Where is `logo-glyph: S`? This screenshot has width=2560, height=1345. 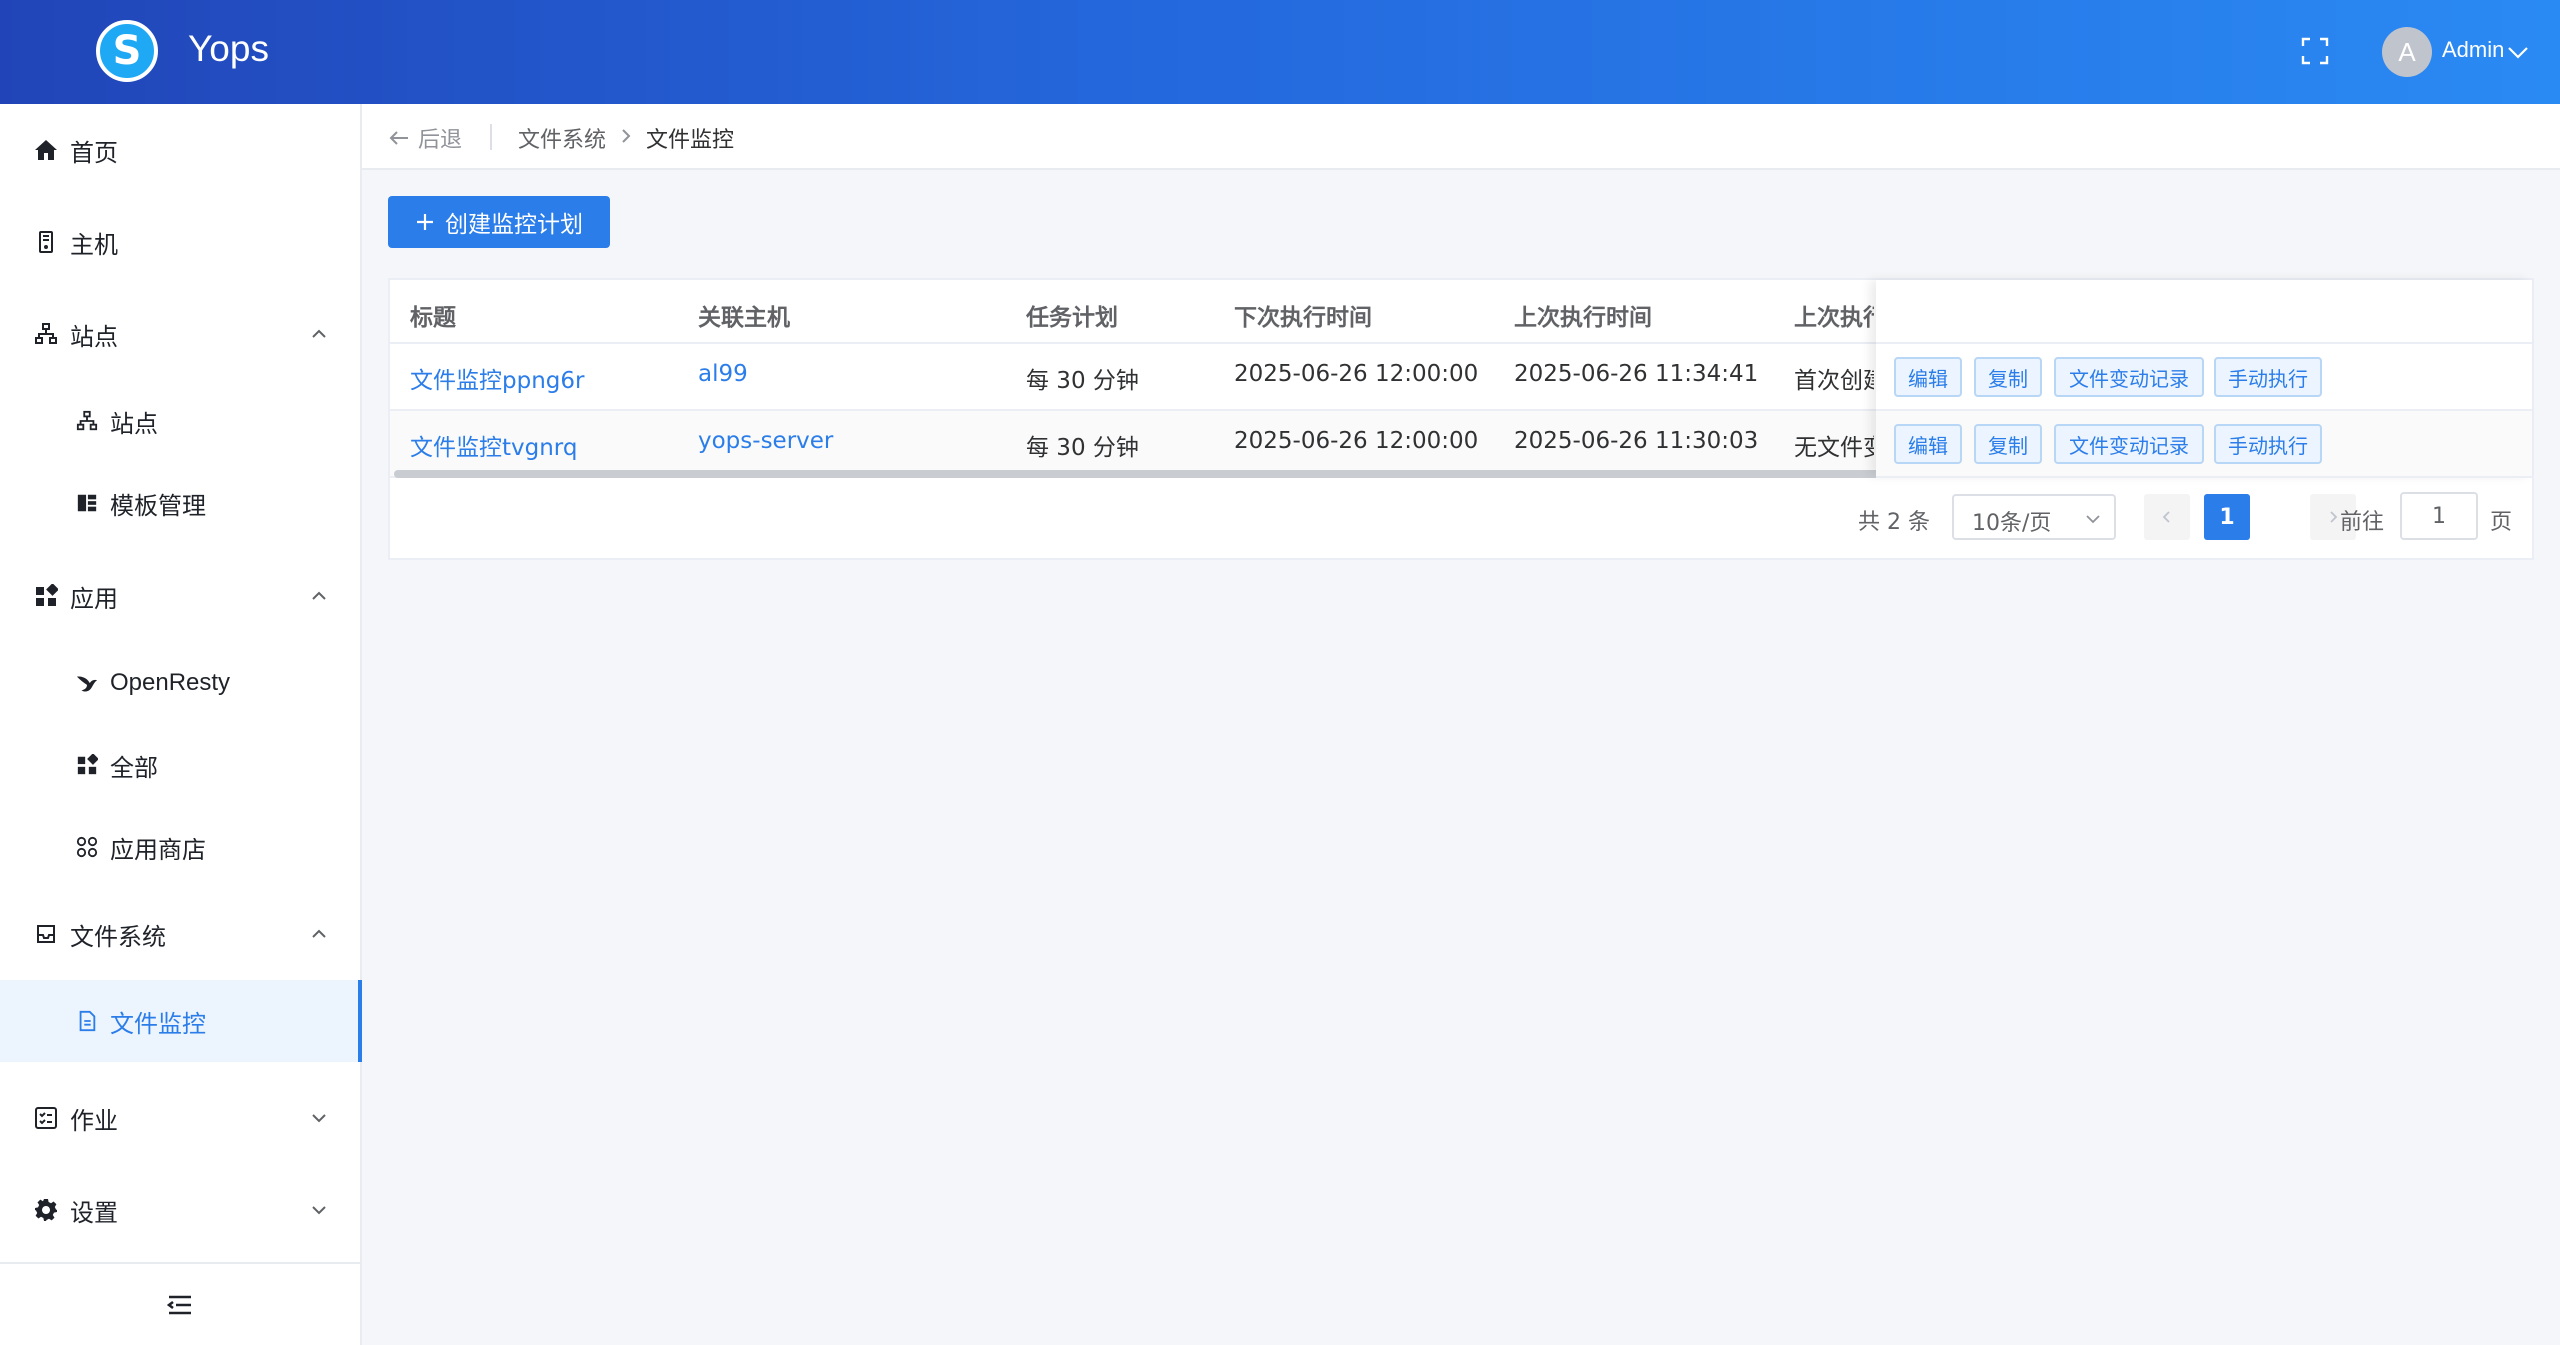
logo-glyph: S is located at coordinates (127, 51).